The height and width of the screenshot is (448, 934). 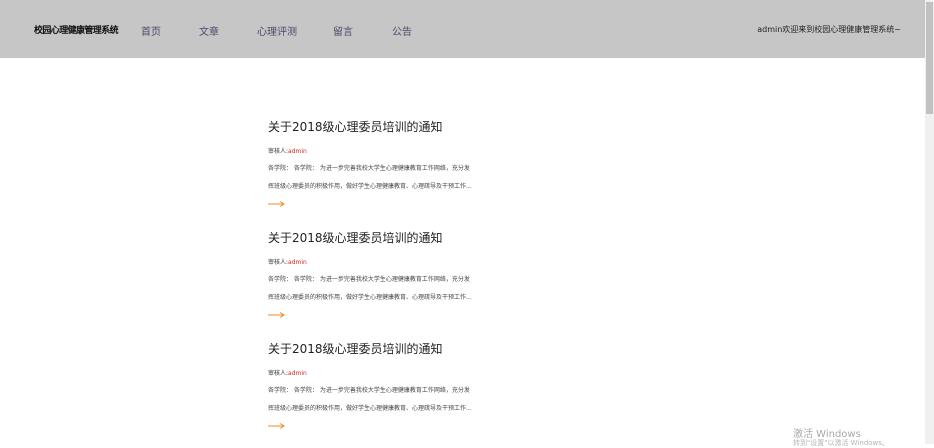 I want to click on user-greeting: admin欢迎来到校园心理健康管理系统~, so click(x=829, y=29).